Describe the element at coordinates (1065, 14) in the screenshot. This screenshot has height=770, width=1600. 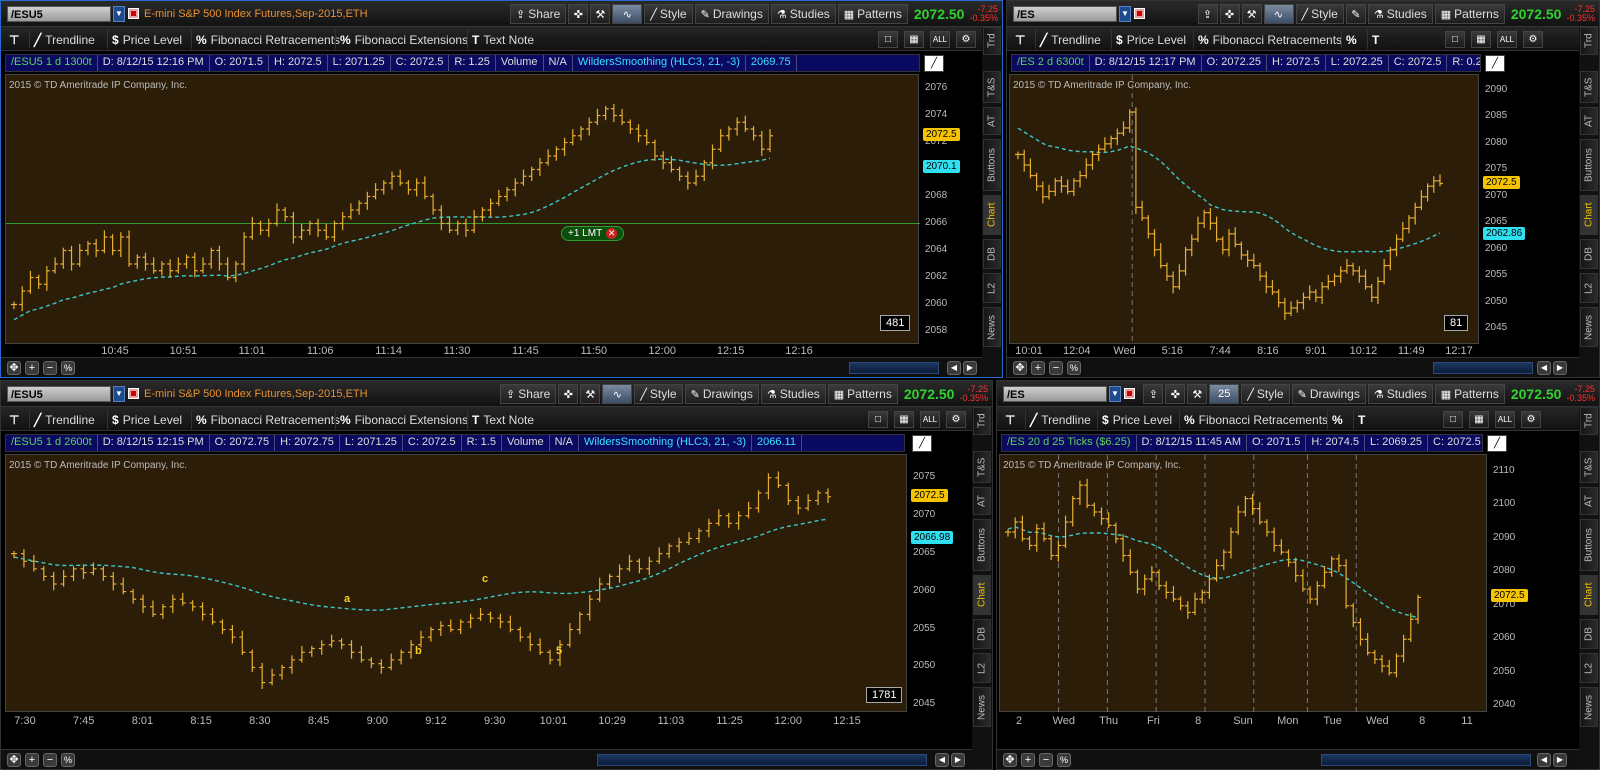
I see `symbol-input: /ES` at that location.